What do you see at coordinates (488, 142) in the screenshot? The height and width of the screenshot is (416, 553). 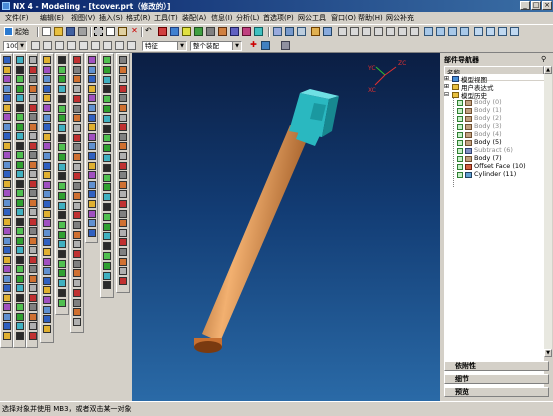 I see `tree-item-body-5: Body (5)` at bounding box center [488, 142].